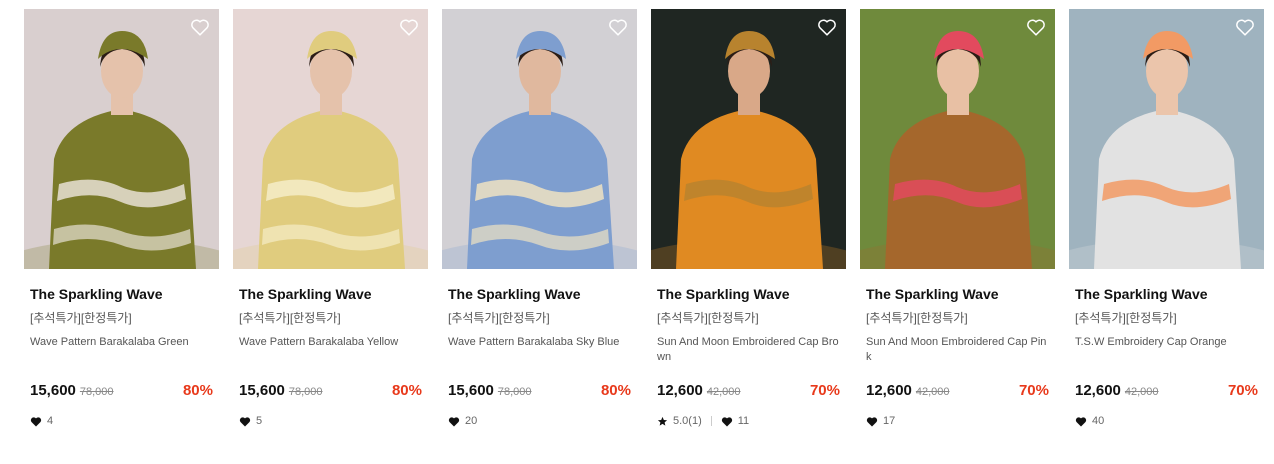  I want to click on product-meta: 20, so click(539, 421).